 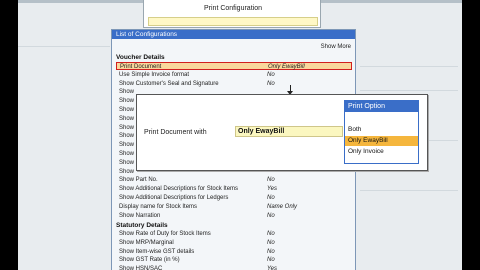 What do you see at coordinates (235, 84) in the screenshot?
I see `config-row: Show Customer's Seal and Signature No` at bounding box center [235, 84].